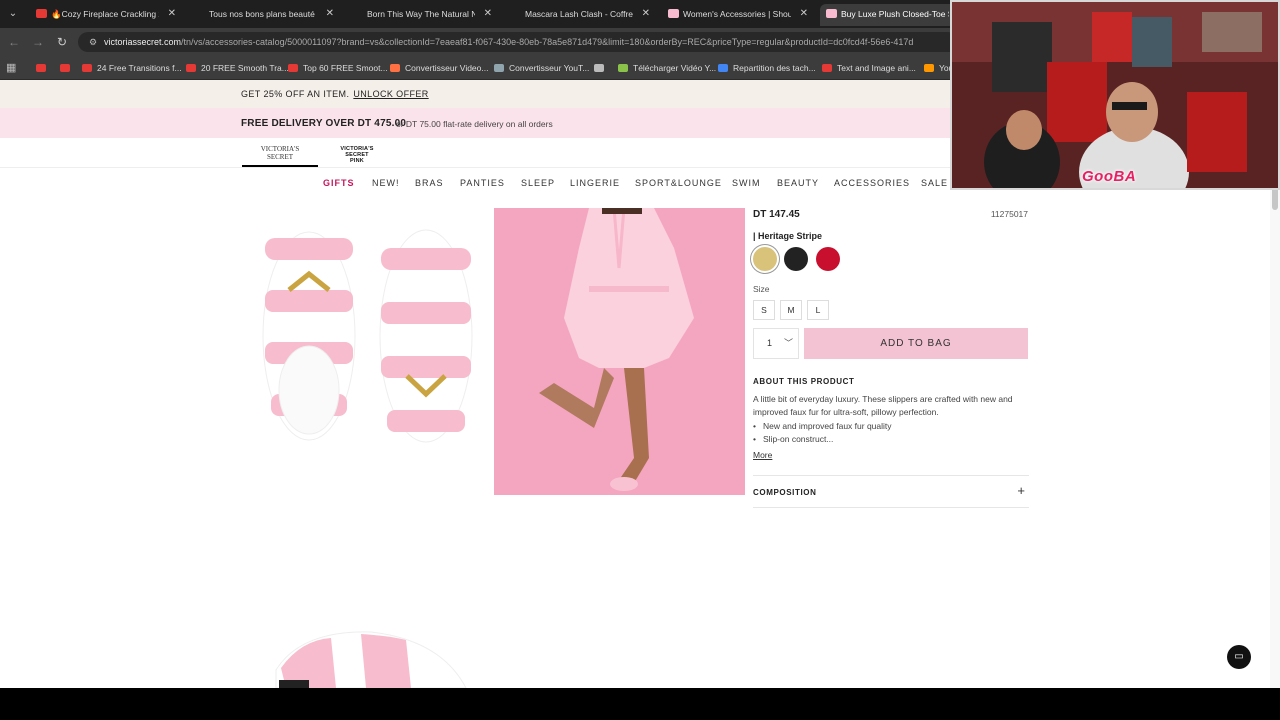 The image size is (1280, 720). Describe the element at coordinates (595, 183) in the screenshot. I see `nav-item-lingerie: LINGERIE` at that location.